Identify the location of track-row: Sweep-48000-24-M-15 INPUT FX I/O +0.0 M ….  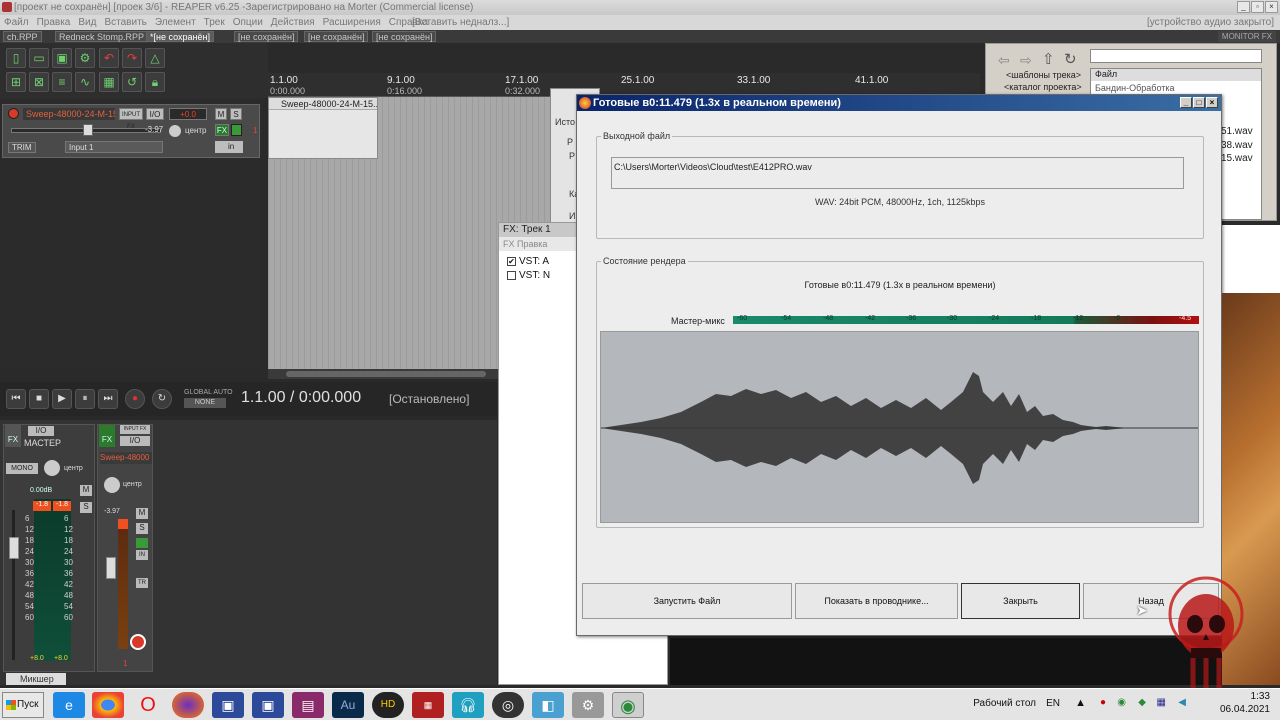
(131, 131).